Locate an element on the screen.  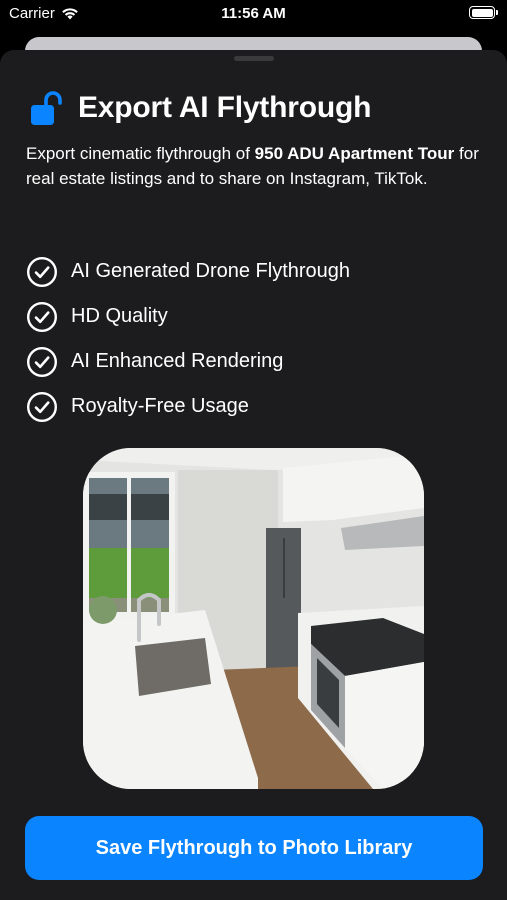
feature-item: AI Enhanced Rendering is located at coordinates (188, 361).